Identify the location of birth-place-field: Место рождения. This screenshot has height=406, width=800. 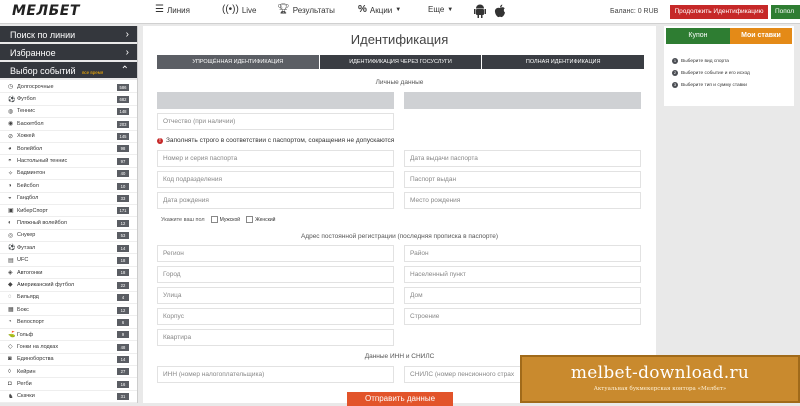
(522, 200).